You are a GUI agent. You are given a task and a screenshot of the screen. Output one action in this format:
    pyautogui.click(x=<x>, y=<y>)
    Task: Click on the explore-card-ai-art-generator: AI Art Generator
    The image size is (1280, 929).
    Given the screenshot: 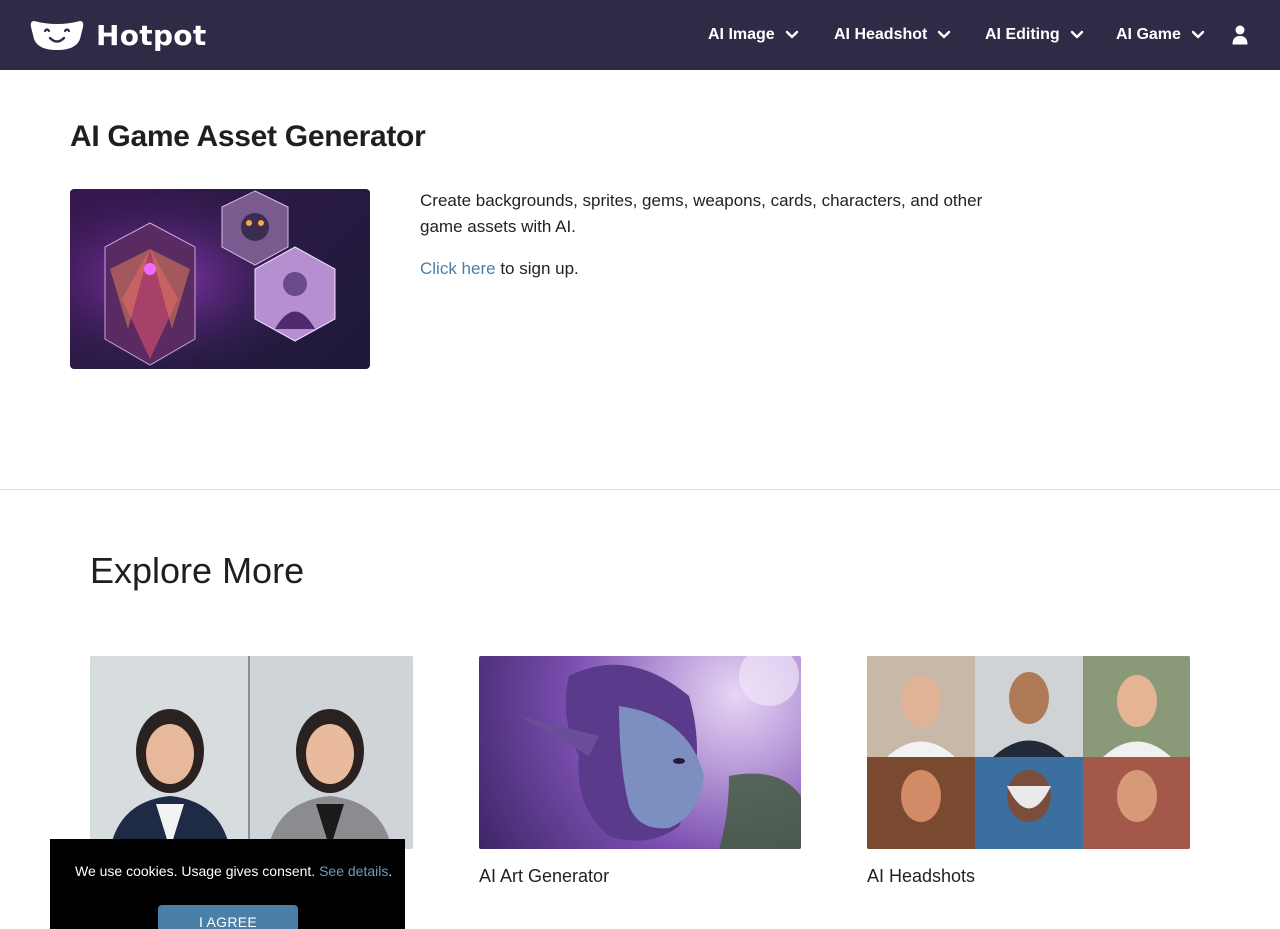 What is the action you would take?
    pyautogui.click(x=640, y=771)
    